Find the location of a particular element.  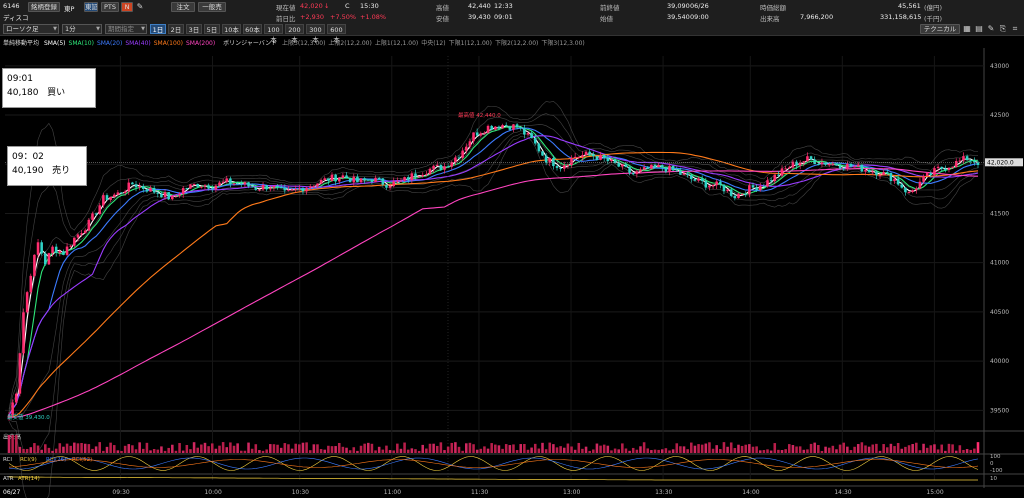

timeframe-button: 300本 is located at coordinates (315, 34).